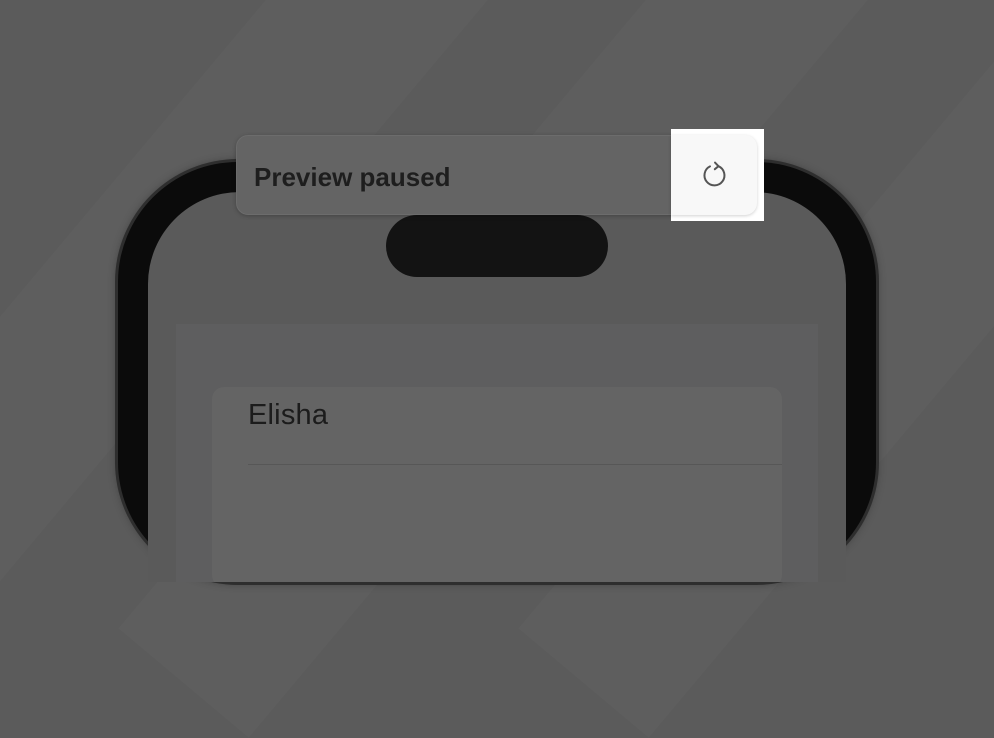 The height and width of the screenshot is (738, 994). I want to click on dynamic-island, so click(497, 246).